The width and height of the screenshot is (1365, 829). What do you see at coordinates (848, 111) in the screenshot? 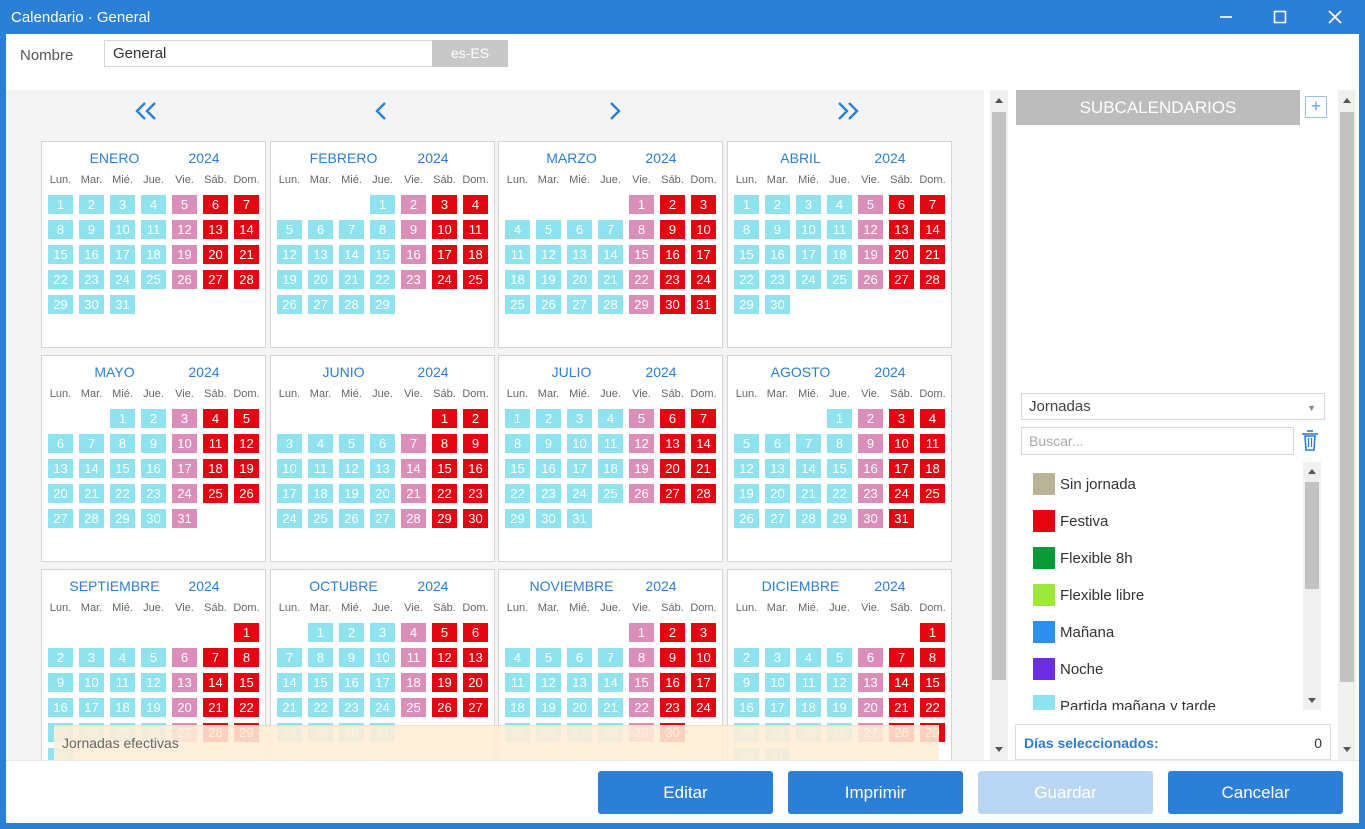
I see `next-year-button` at bounding box center [848, 111].